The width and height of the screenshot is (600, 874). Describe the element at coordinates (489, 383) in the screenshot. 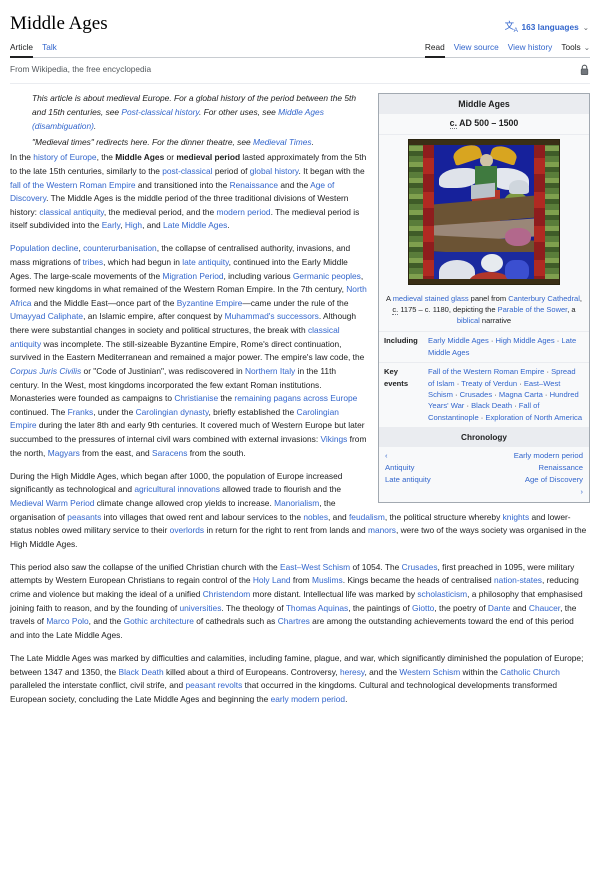

I see `infobox-link: Treaty of Verdun` at that location.